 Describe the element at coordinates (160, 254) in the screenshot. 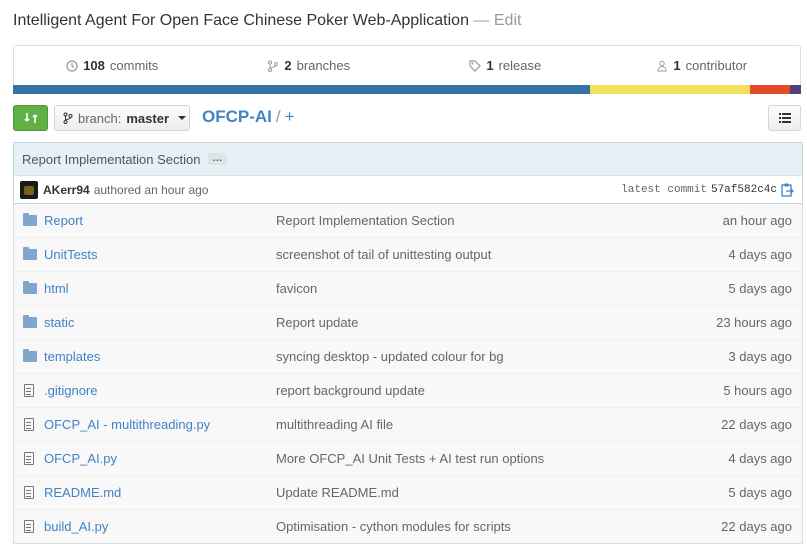

I see `file-name-link: UnitTests` at that location.